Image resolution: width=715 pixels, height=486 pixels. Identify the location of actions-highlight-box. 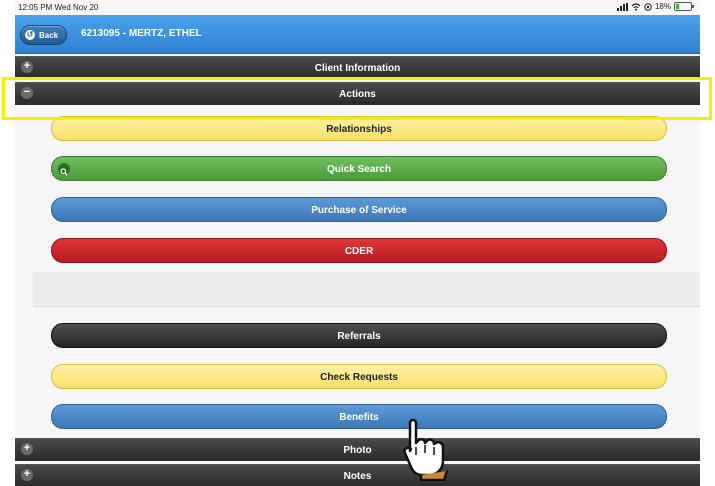
(357, 98).